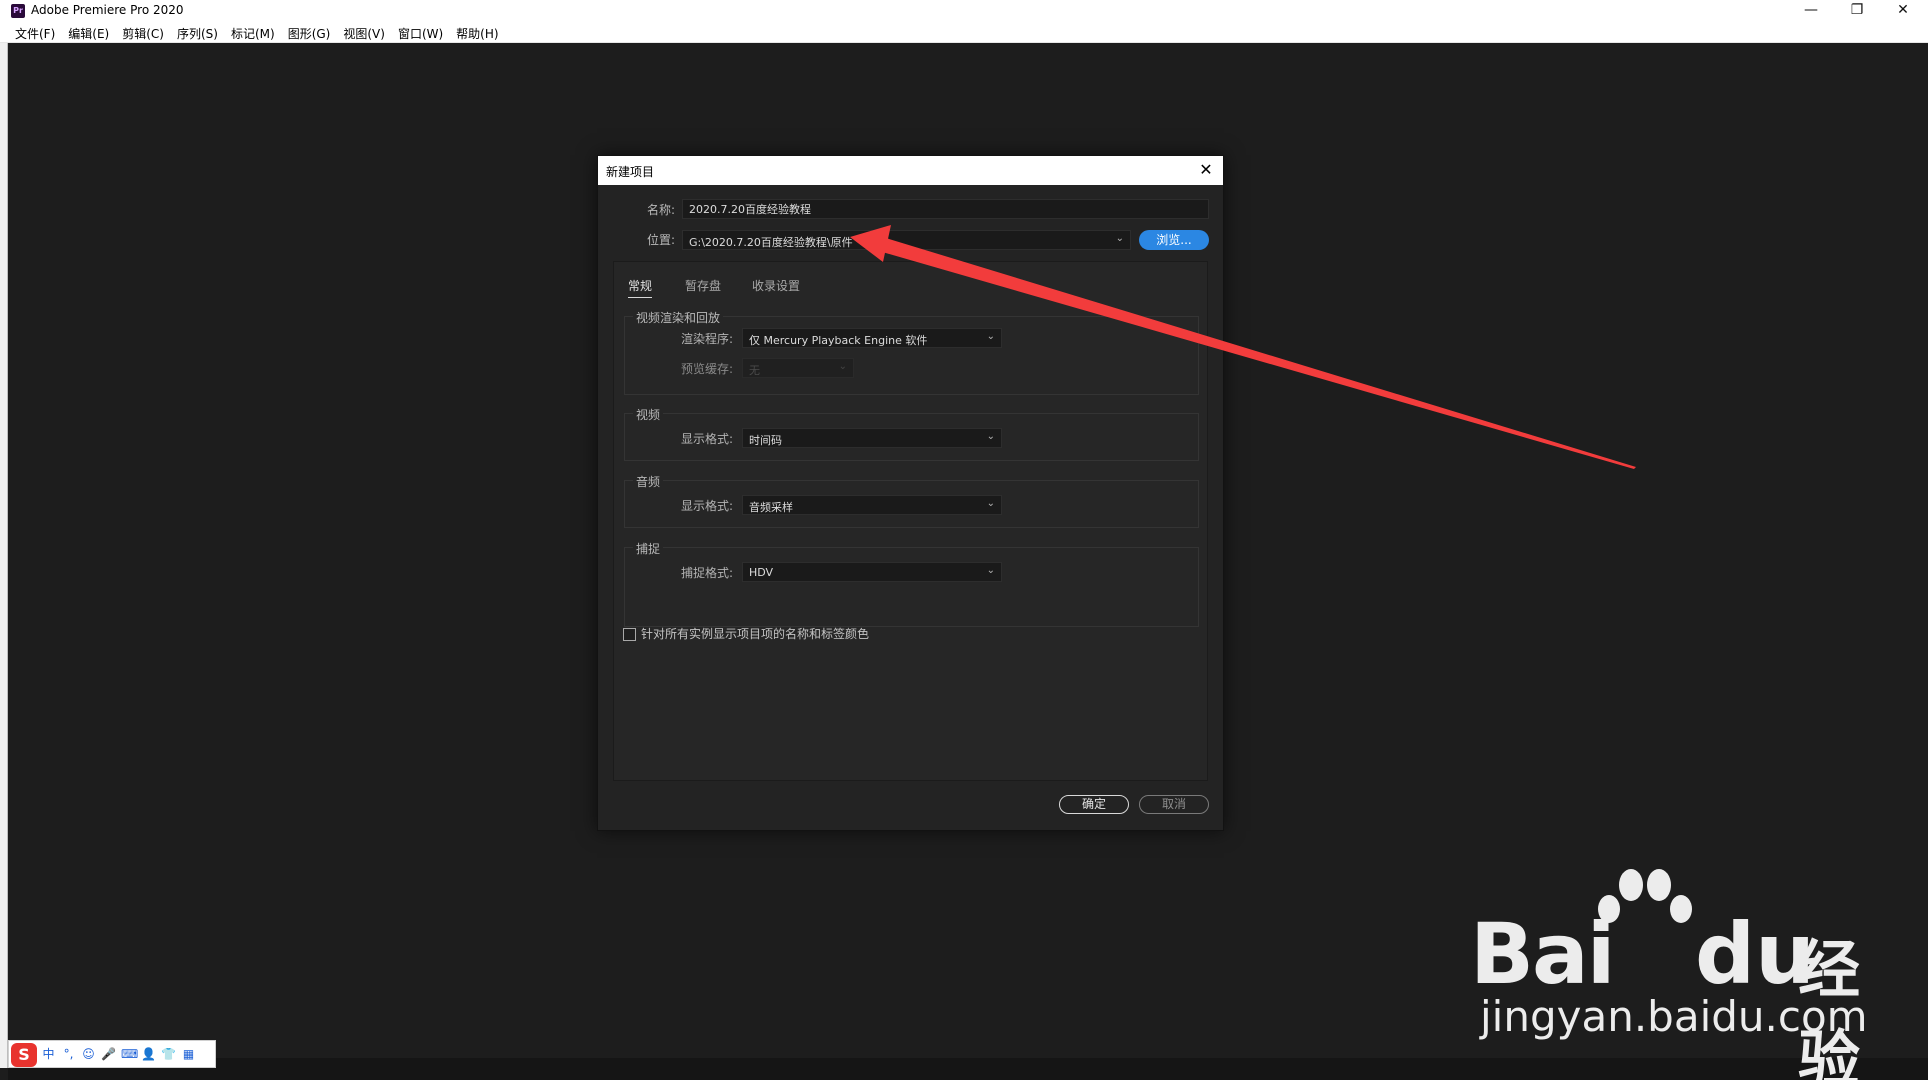  What do you see at coordinates (253, 33) in the screenshot?
I see `menu-markers: 标记(M)` at bounding box center [253, 33].